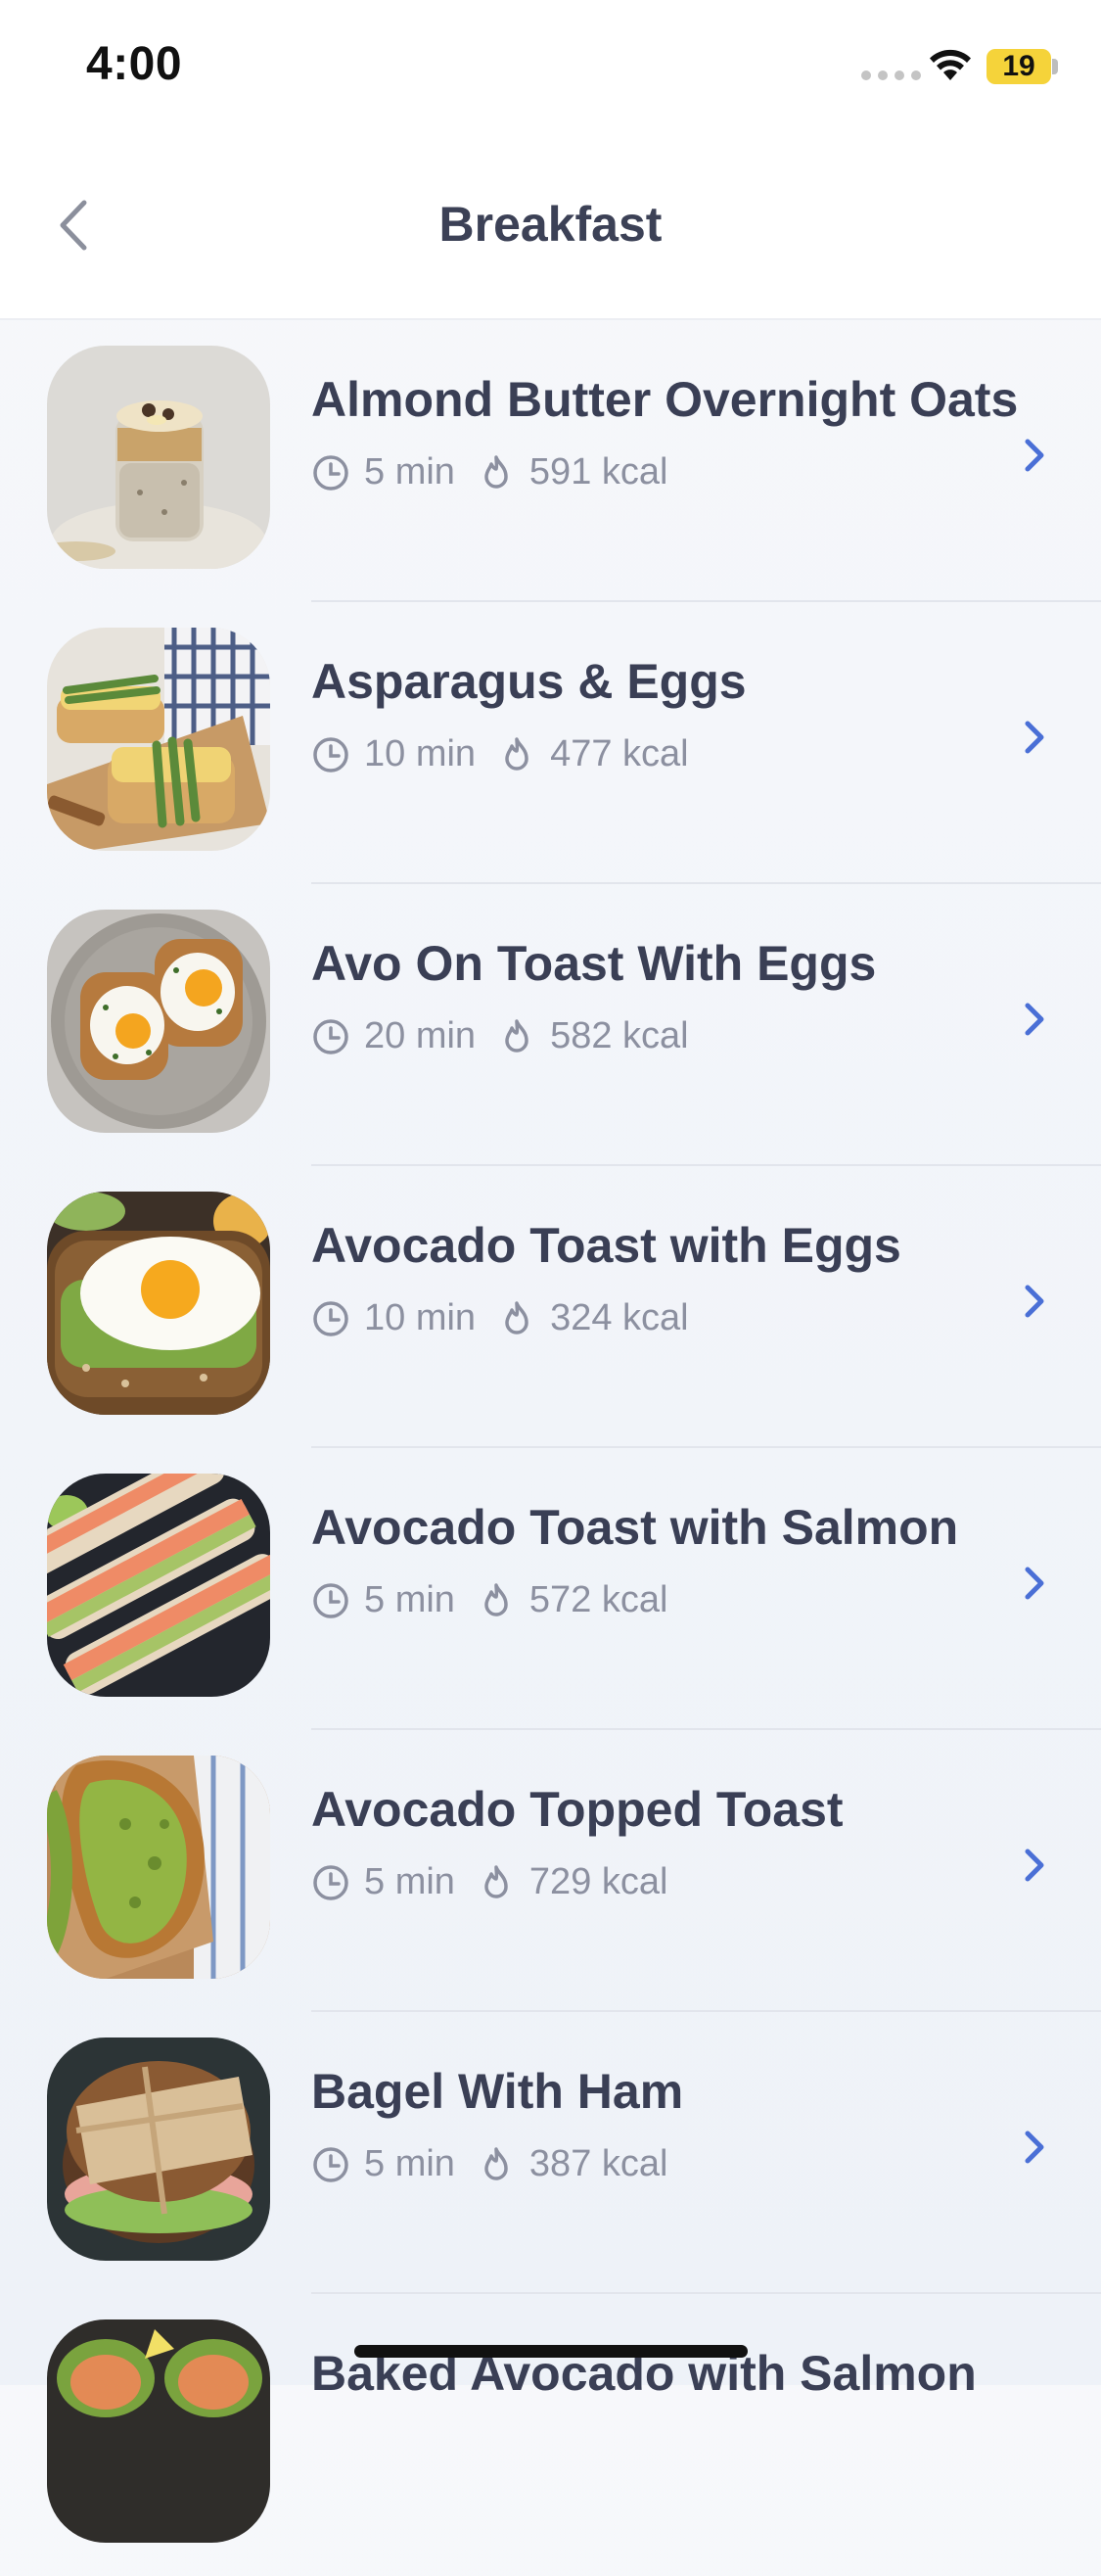 The height and width of the screenshot is (2576, 1101). Describe the element at coordinates (620, 1035) in the screenshot. I see `recipe-kcal: 582 kcal` at that location.